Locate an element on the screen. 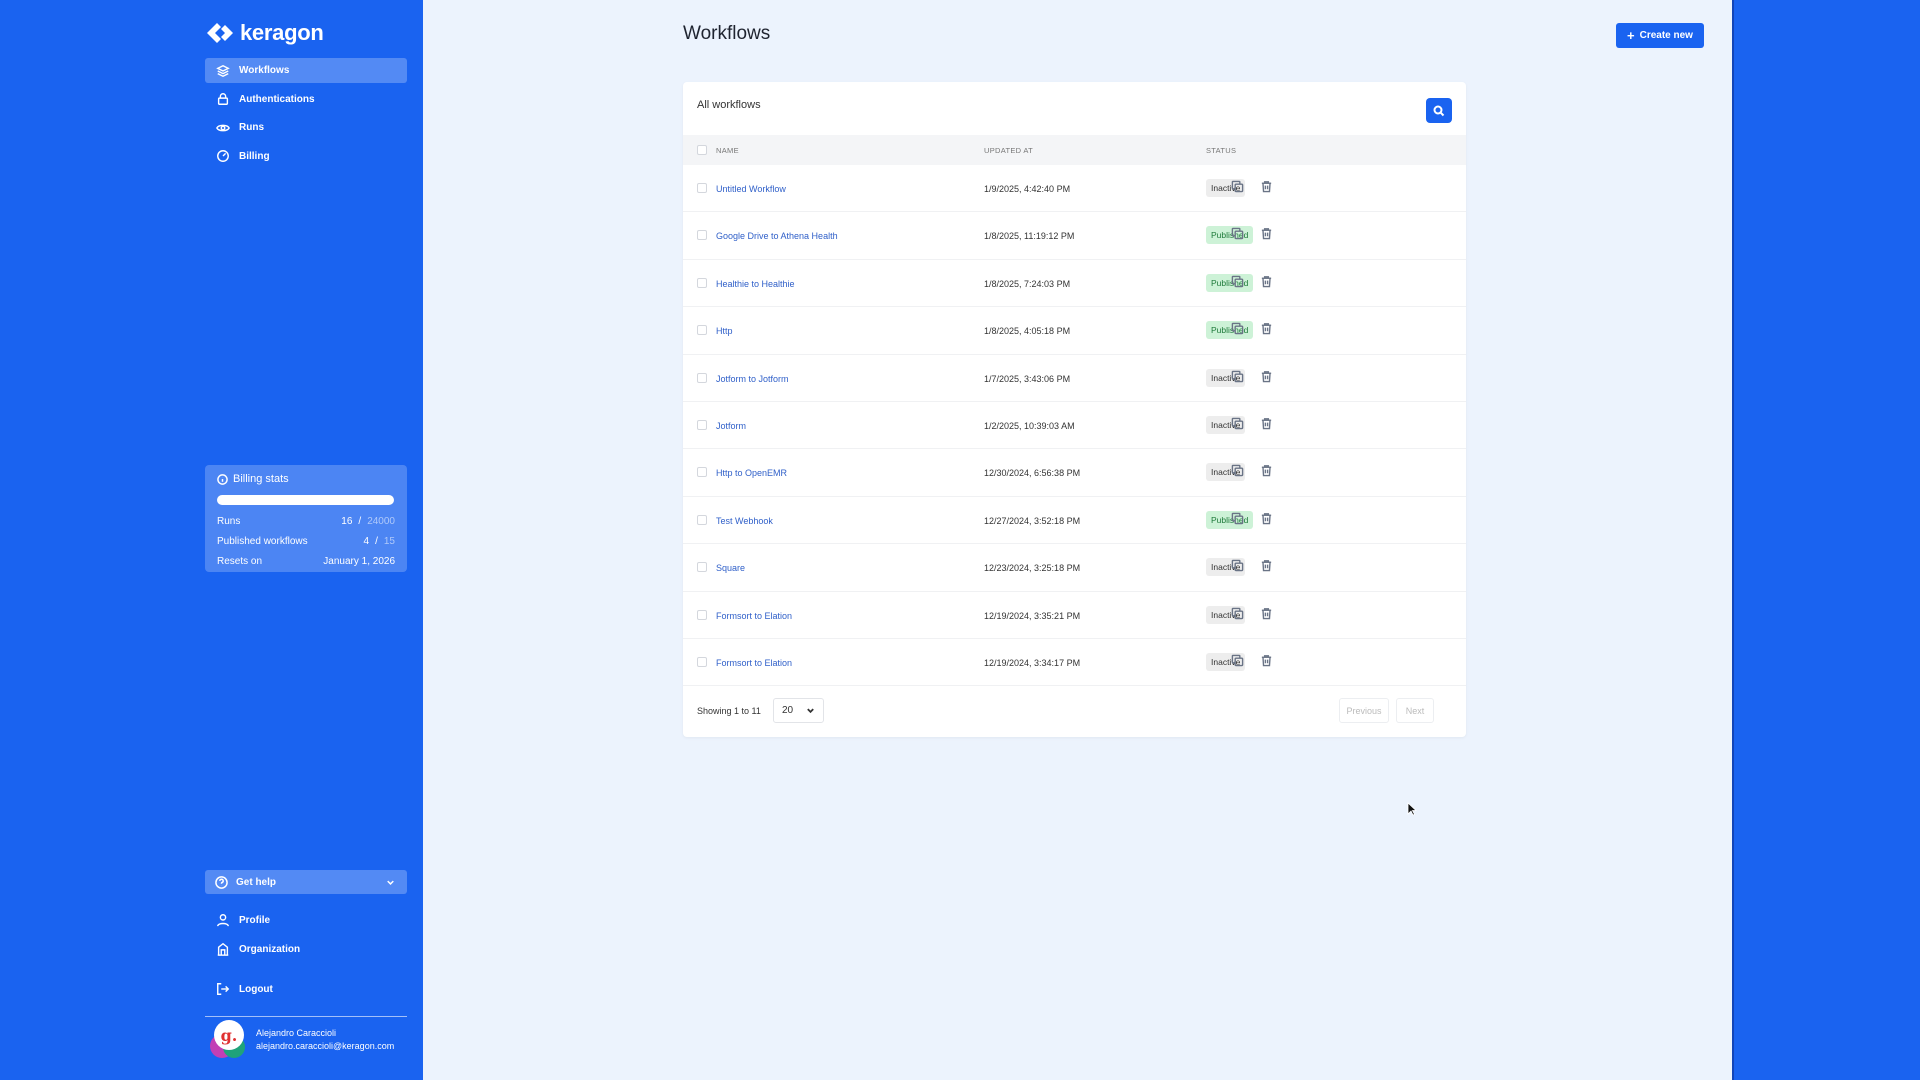 This screenshot has height=1080, width=1920. table-header: NAME UPDATED AT STATUS is located at coordinates (1074, 150).